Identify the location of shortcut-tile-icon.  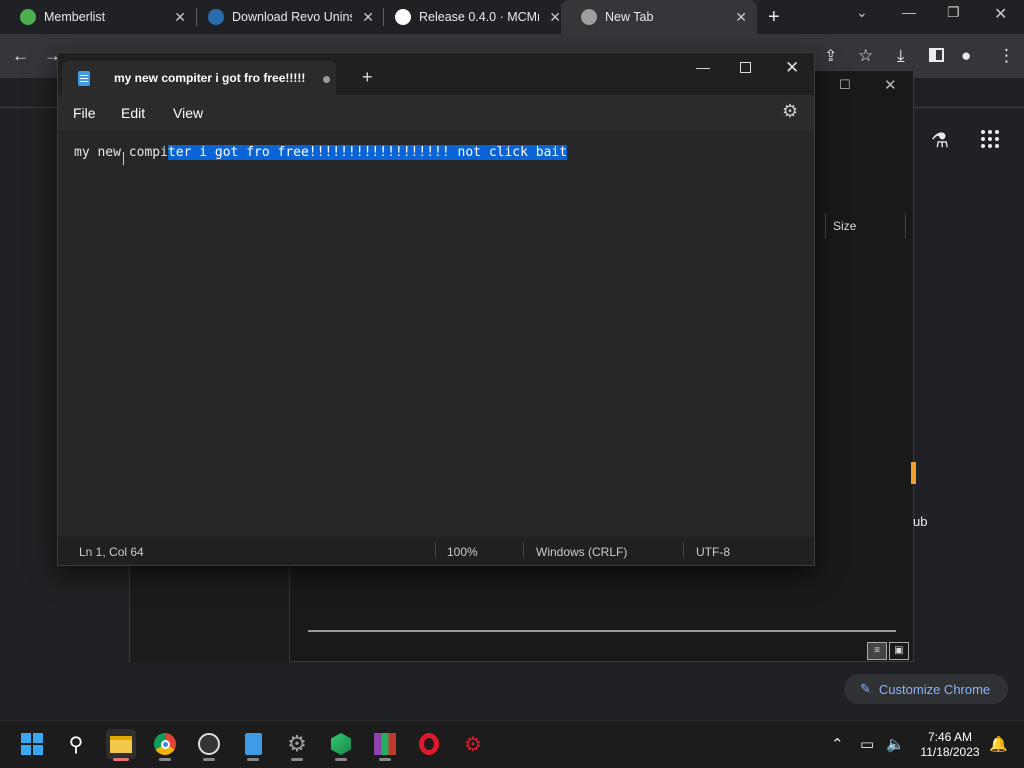
(913, 473).